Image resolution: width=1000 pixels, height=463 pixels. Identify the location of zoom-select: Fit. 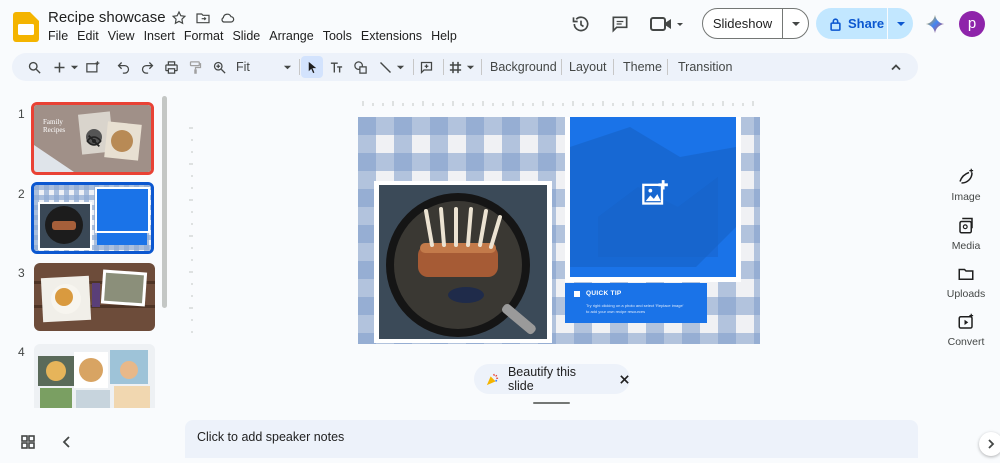
(264, 67).